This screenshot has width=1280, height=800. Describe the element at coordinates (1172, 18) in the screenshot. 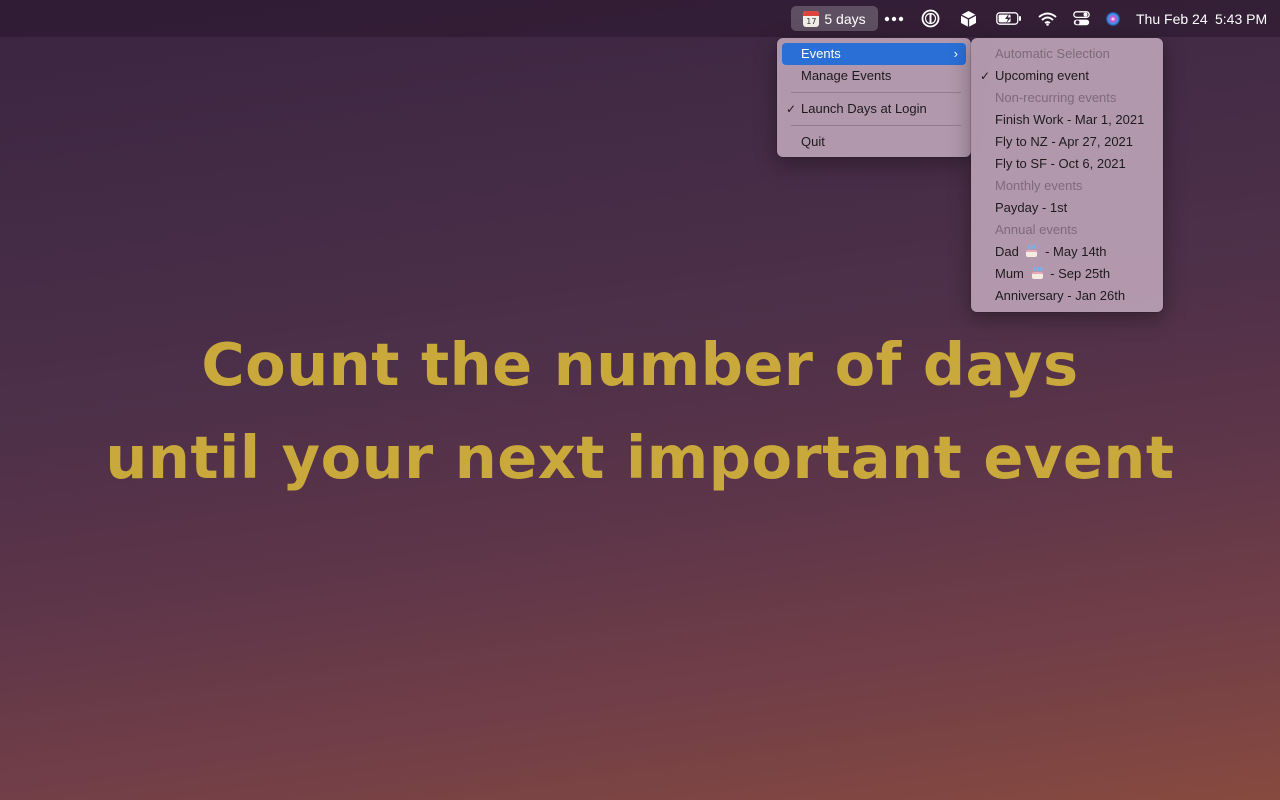

I see `menubar-date: Thu Feb 24` at that location.